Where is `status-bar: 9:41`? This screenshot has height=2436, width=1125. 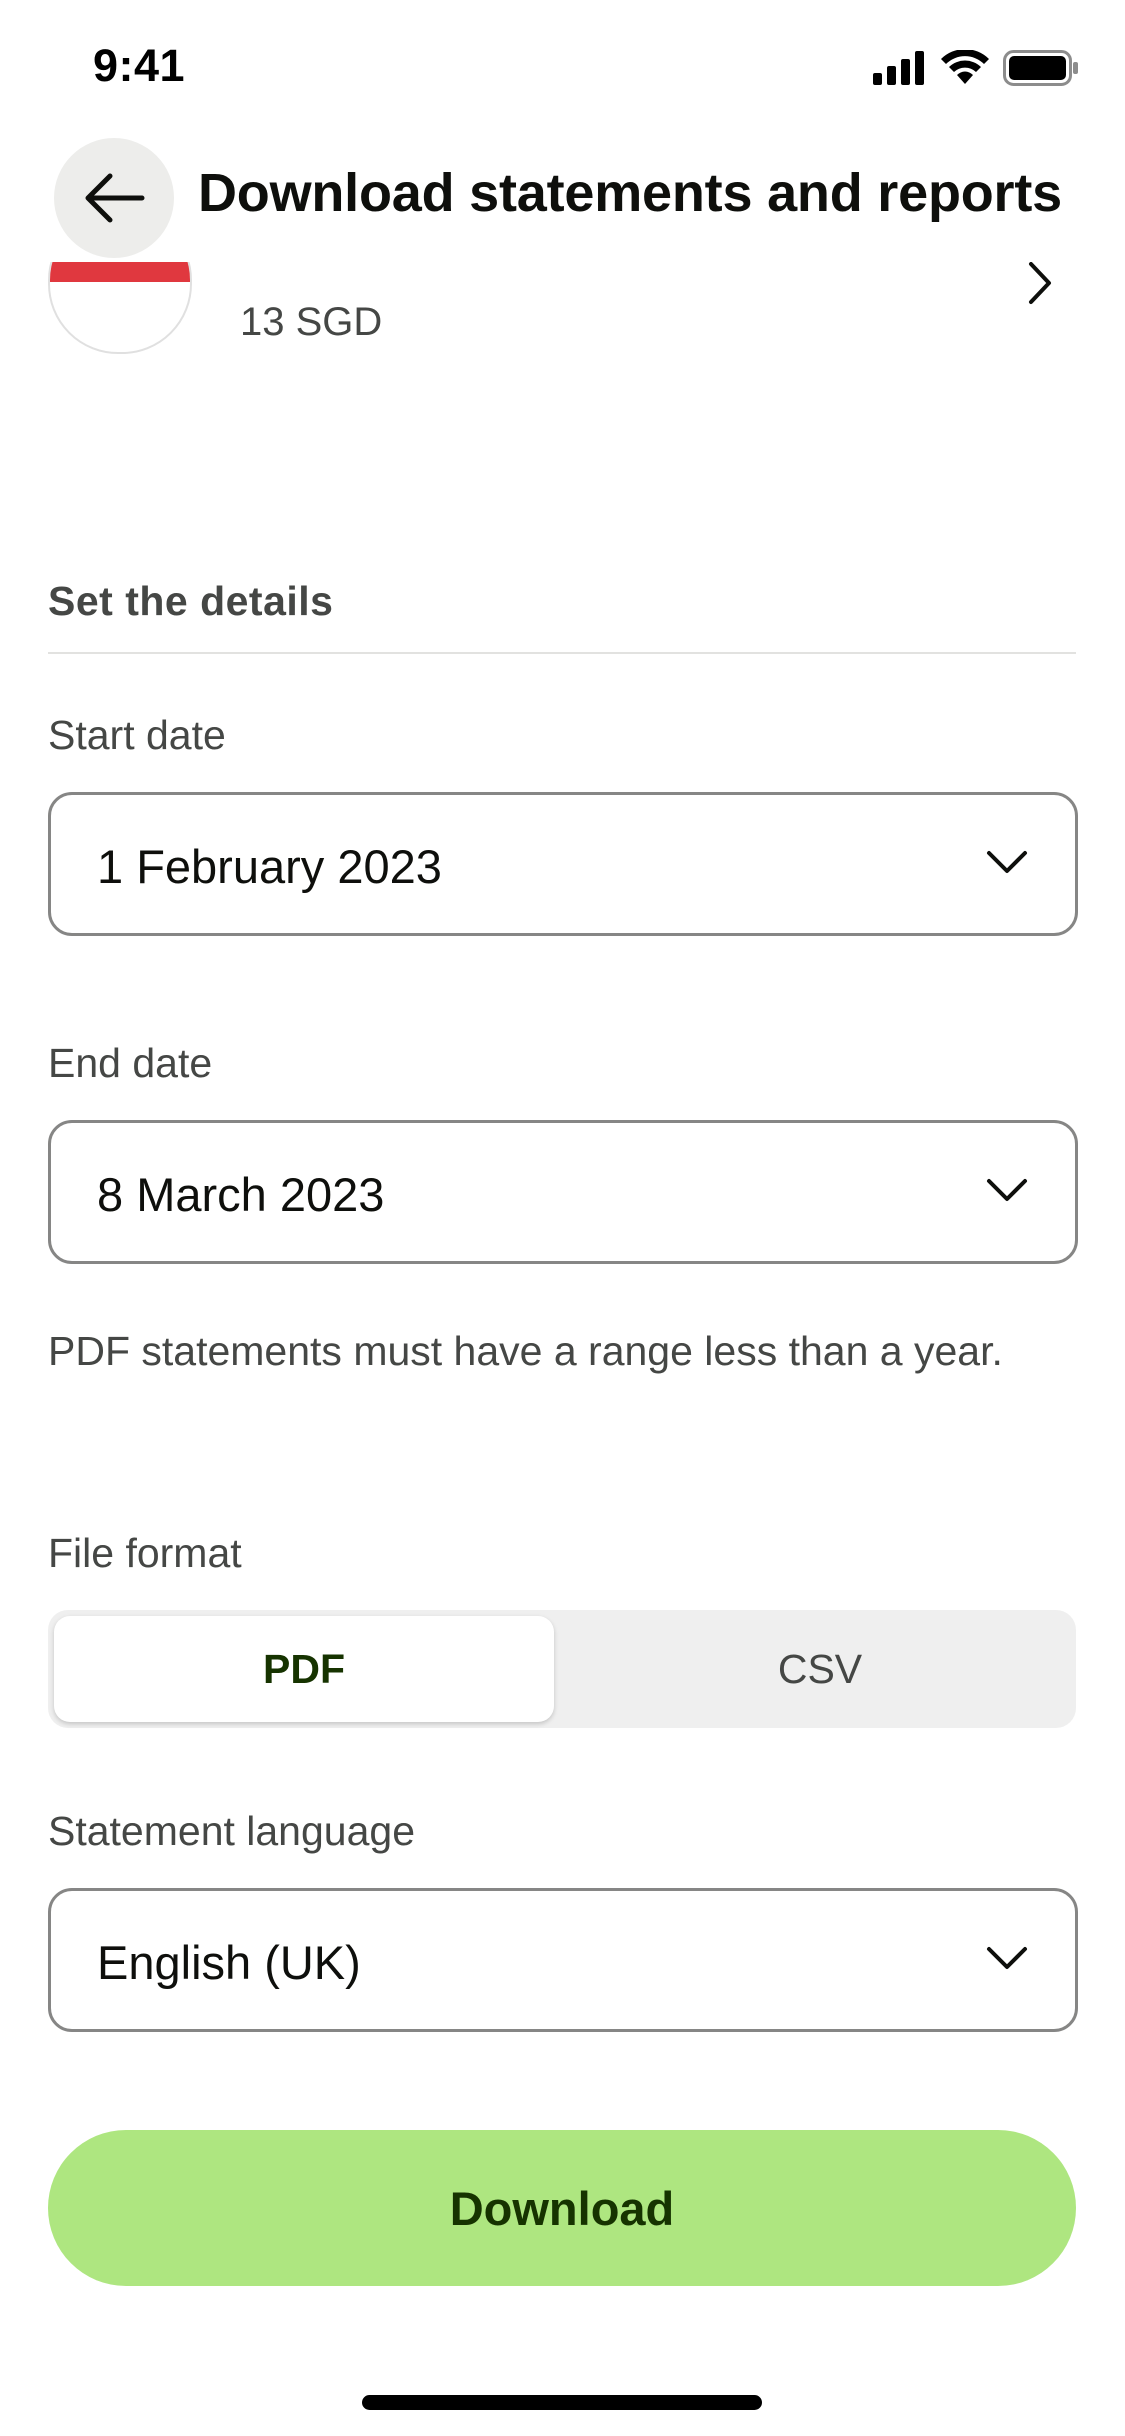
status-bar: 9:41 is located at coordinates (562, 66).